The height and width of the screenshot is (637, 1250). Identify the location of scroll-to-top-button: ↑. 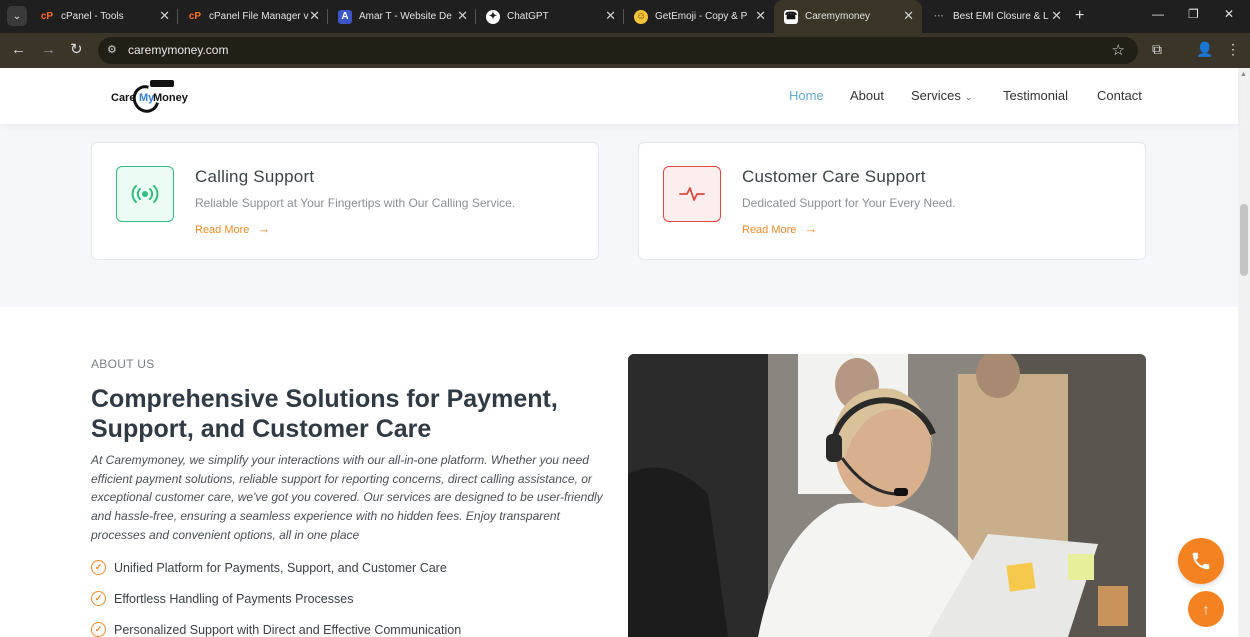
(1206, 609).